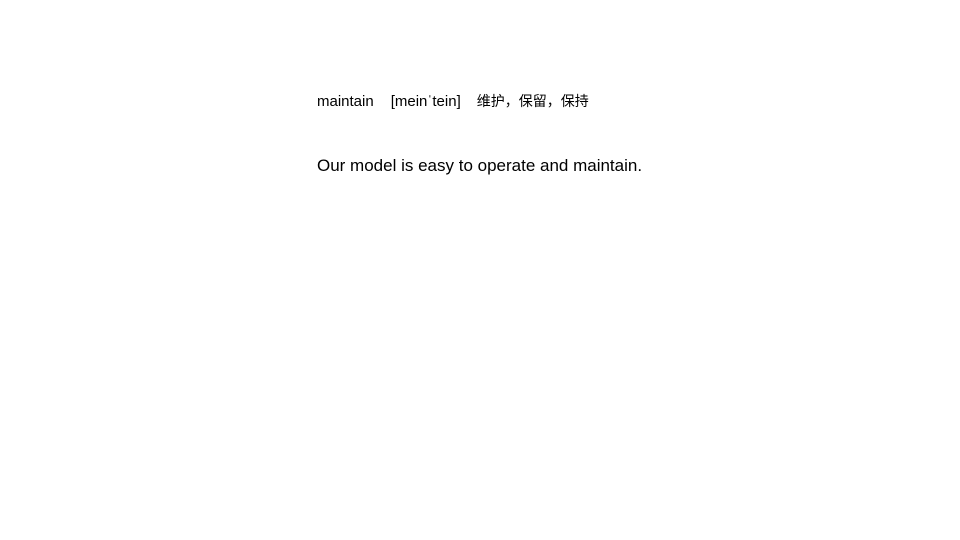  I want to click on vocabulary-entry: maintain [meinˈtein] 维护，保留，保持, so click(453, 102).